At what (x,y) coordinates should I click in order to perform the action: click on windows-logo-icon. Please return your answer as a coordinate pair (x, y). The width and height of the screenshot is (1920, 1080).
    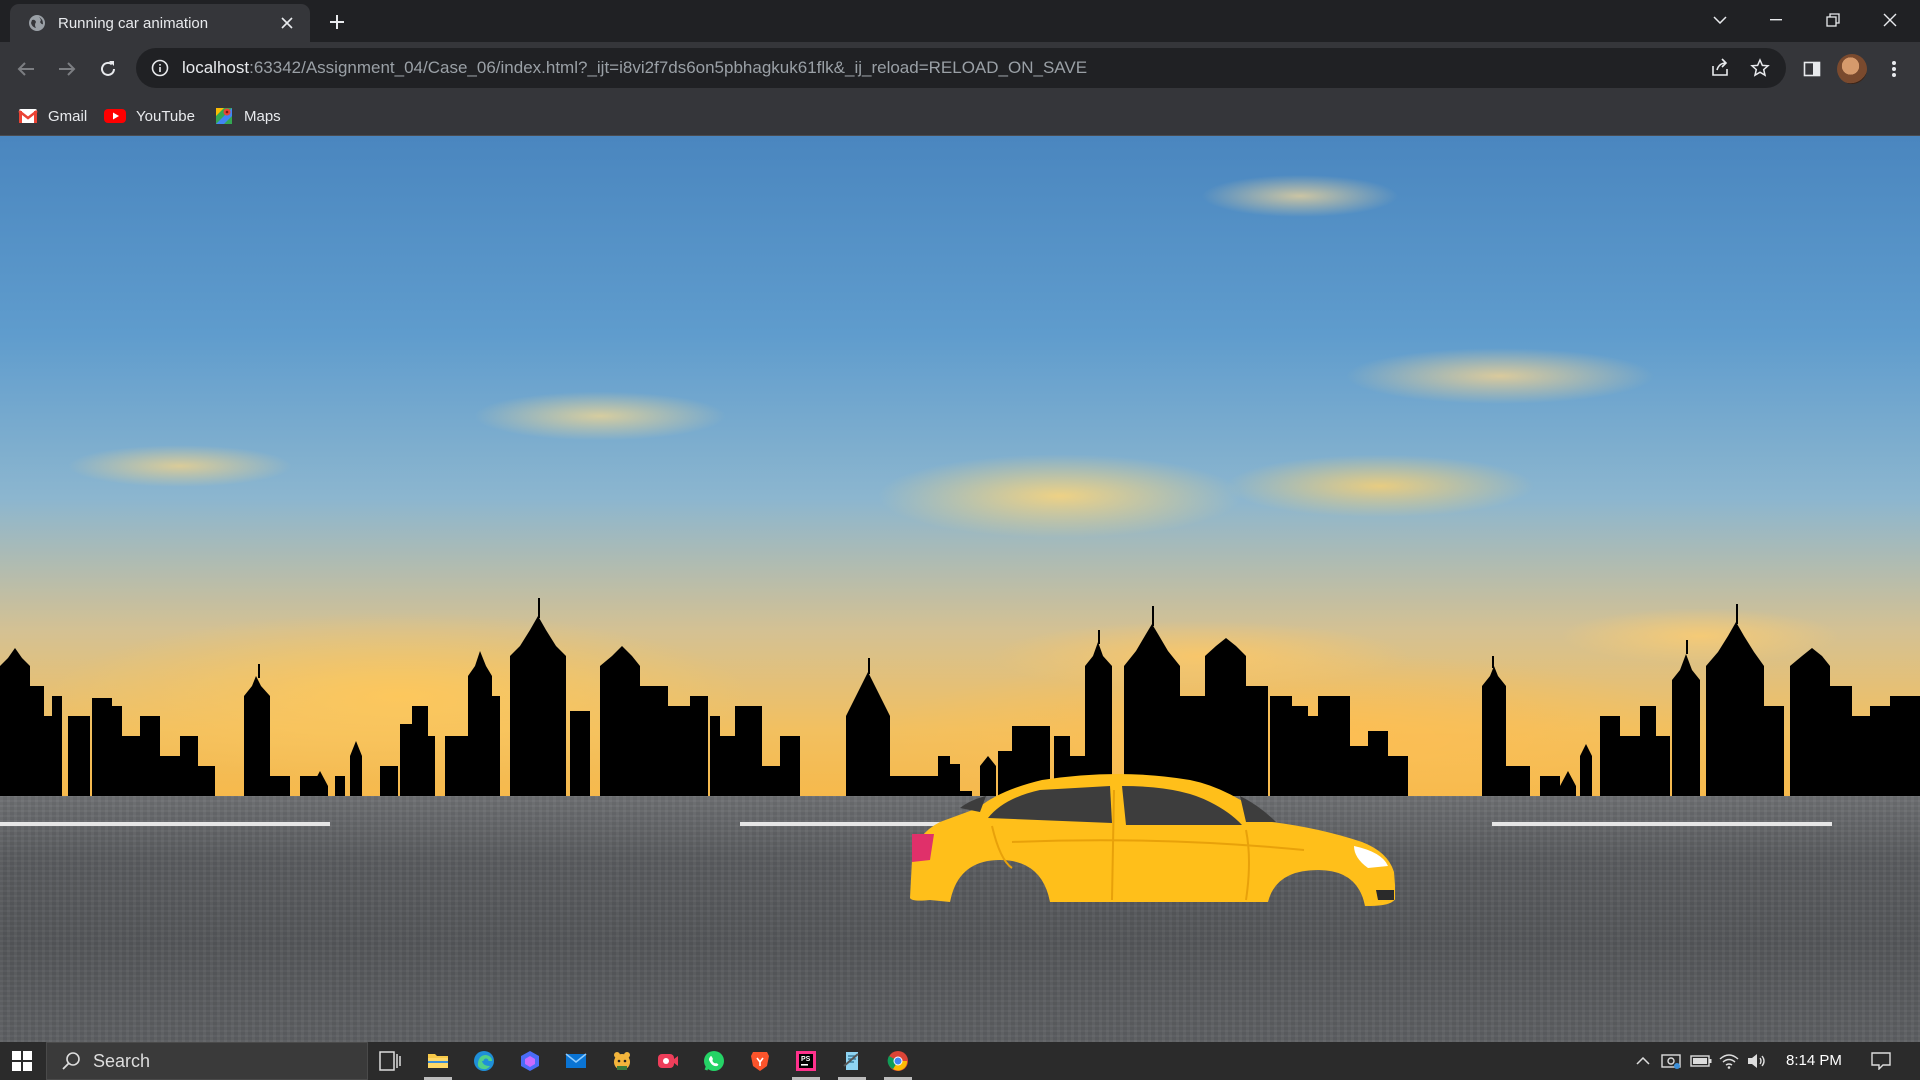
    Looking at the image, I should click on (22, 1061).